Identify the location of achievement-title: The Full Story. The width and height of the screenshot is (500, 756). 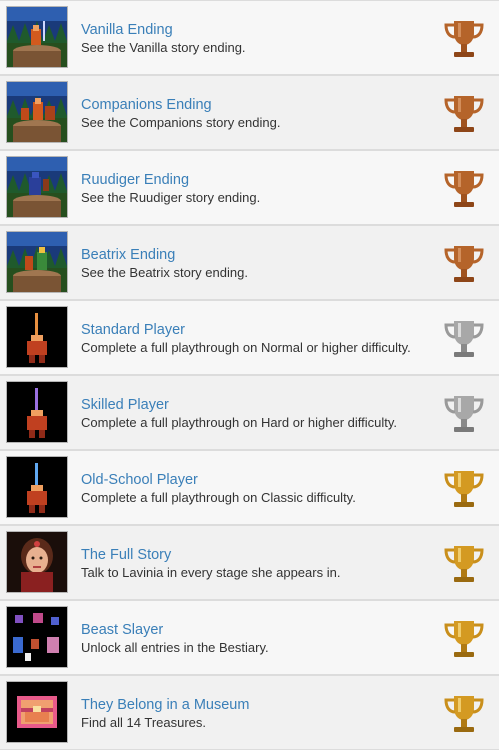
(126, 555).